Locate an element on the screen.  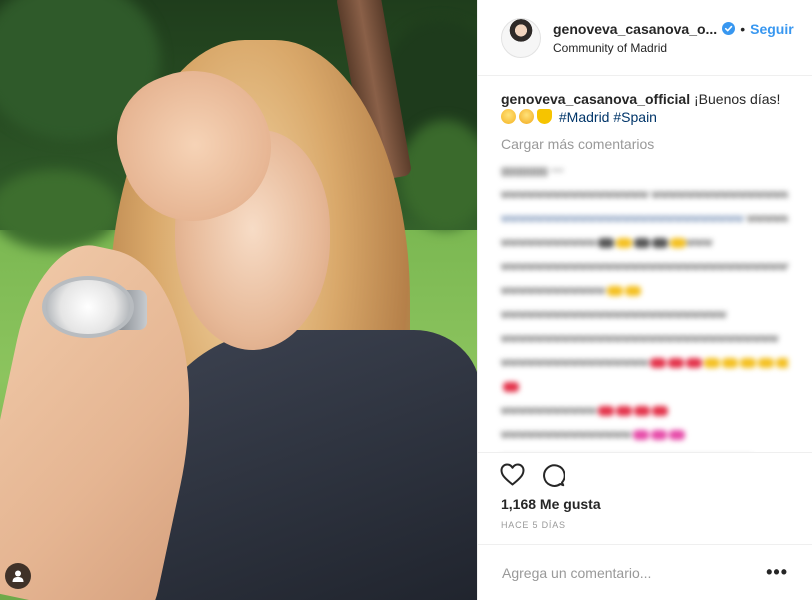
smiling-emoji is located at coordinates (508, 116).